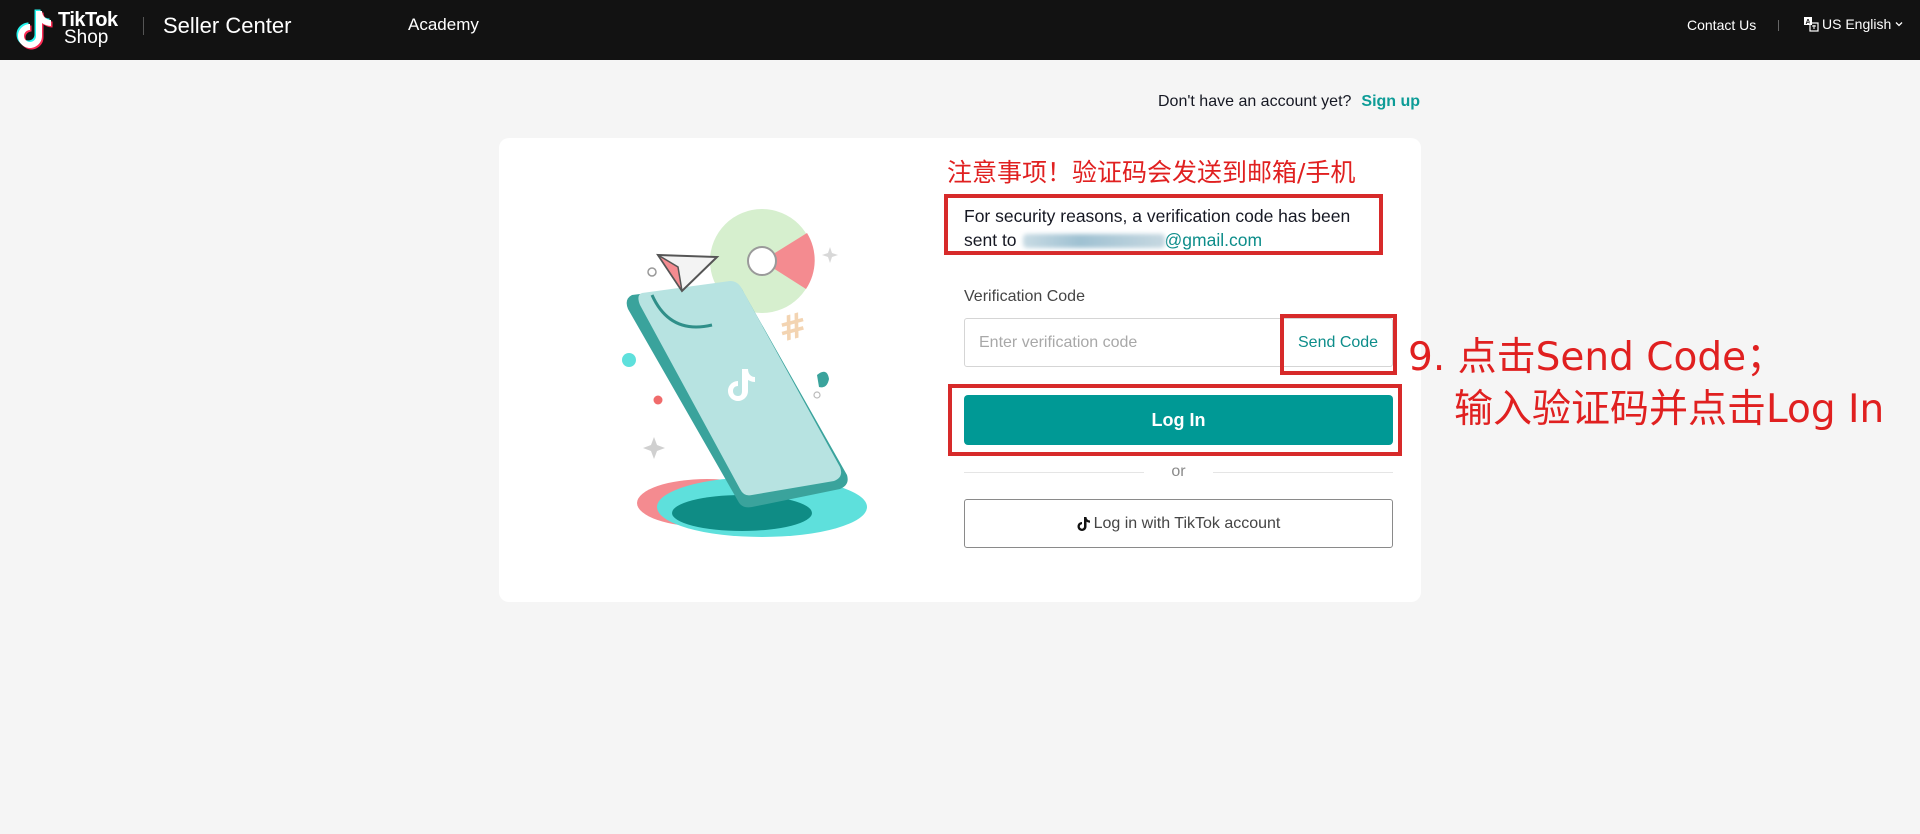 This screenshot has width=1920, height=834. I want to click on brand-divider, so click(143, 26).